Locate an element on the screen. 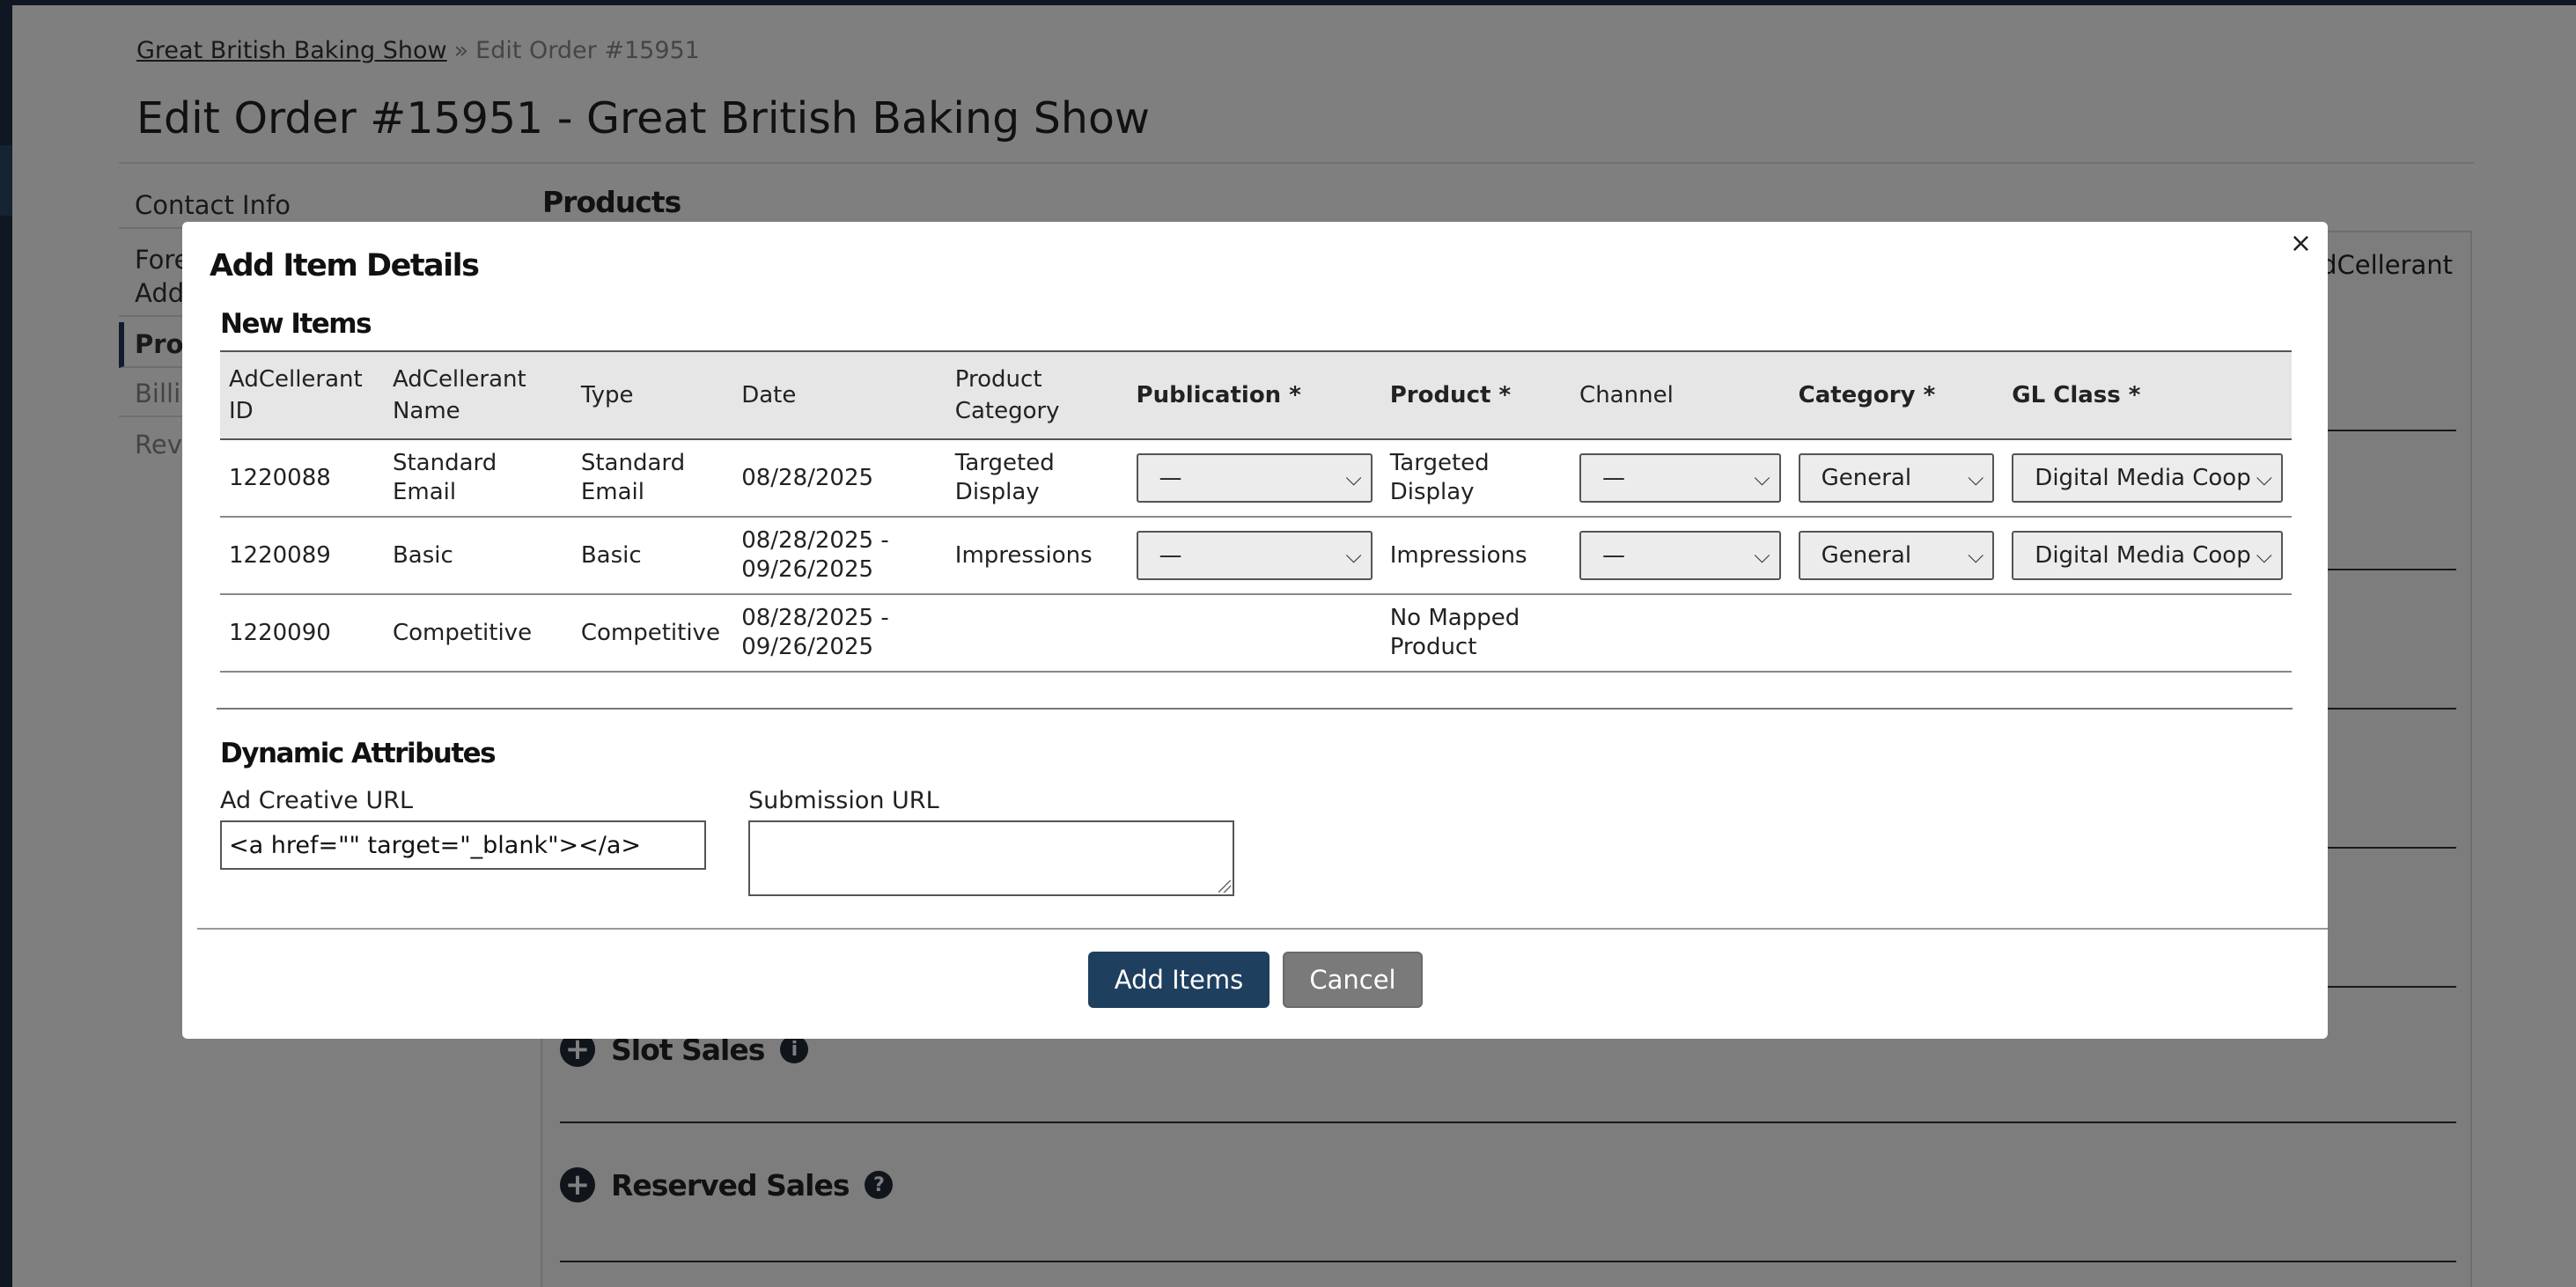  modal-title: Add Item Details is located at coordinates (345, 265).